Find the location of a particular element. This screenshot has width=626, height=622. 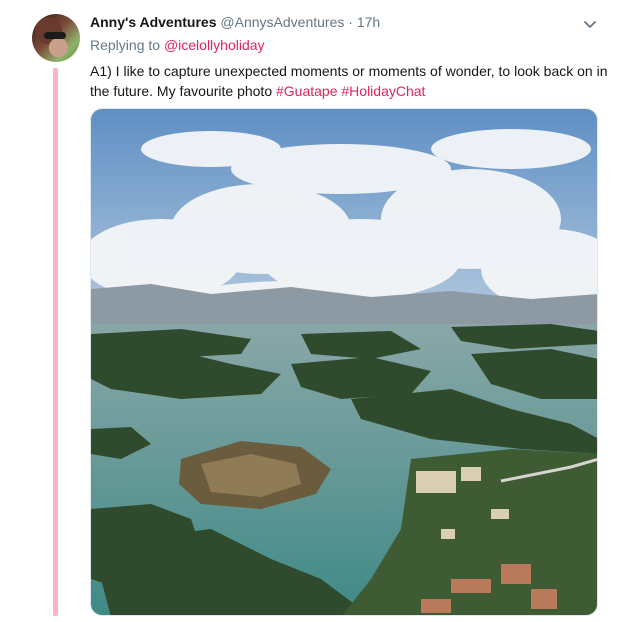

reply-context: Replying to @icelollyholiday is located at coordinates (177, 45).